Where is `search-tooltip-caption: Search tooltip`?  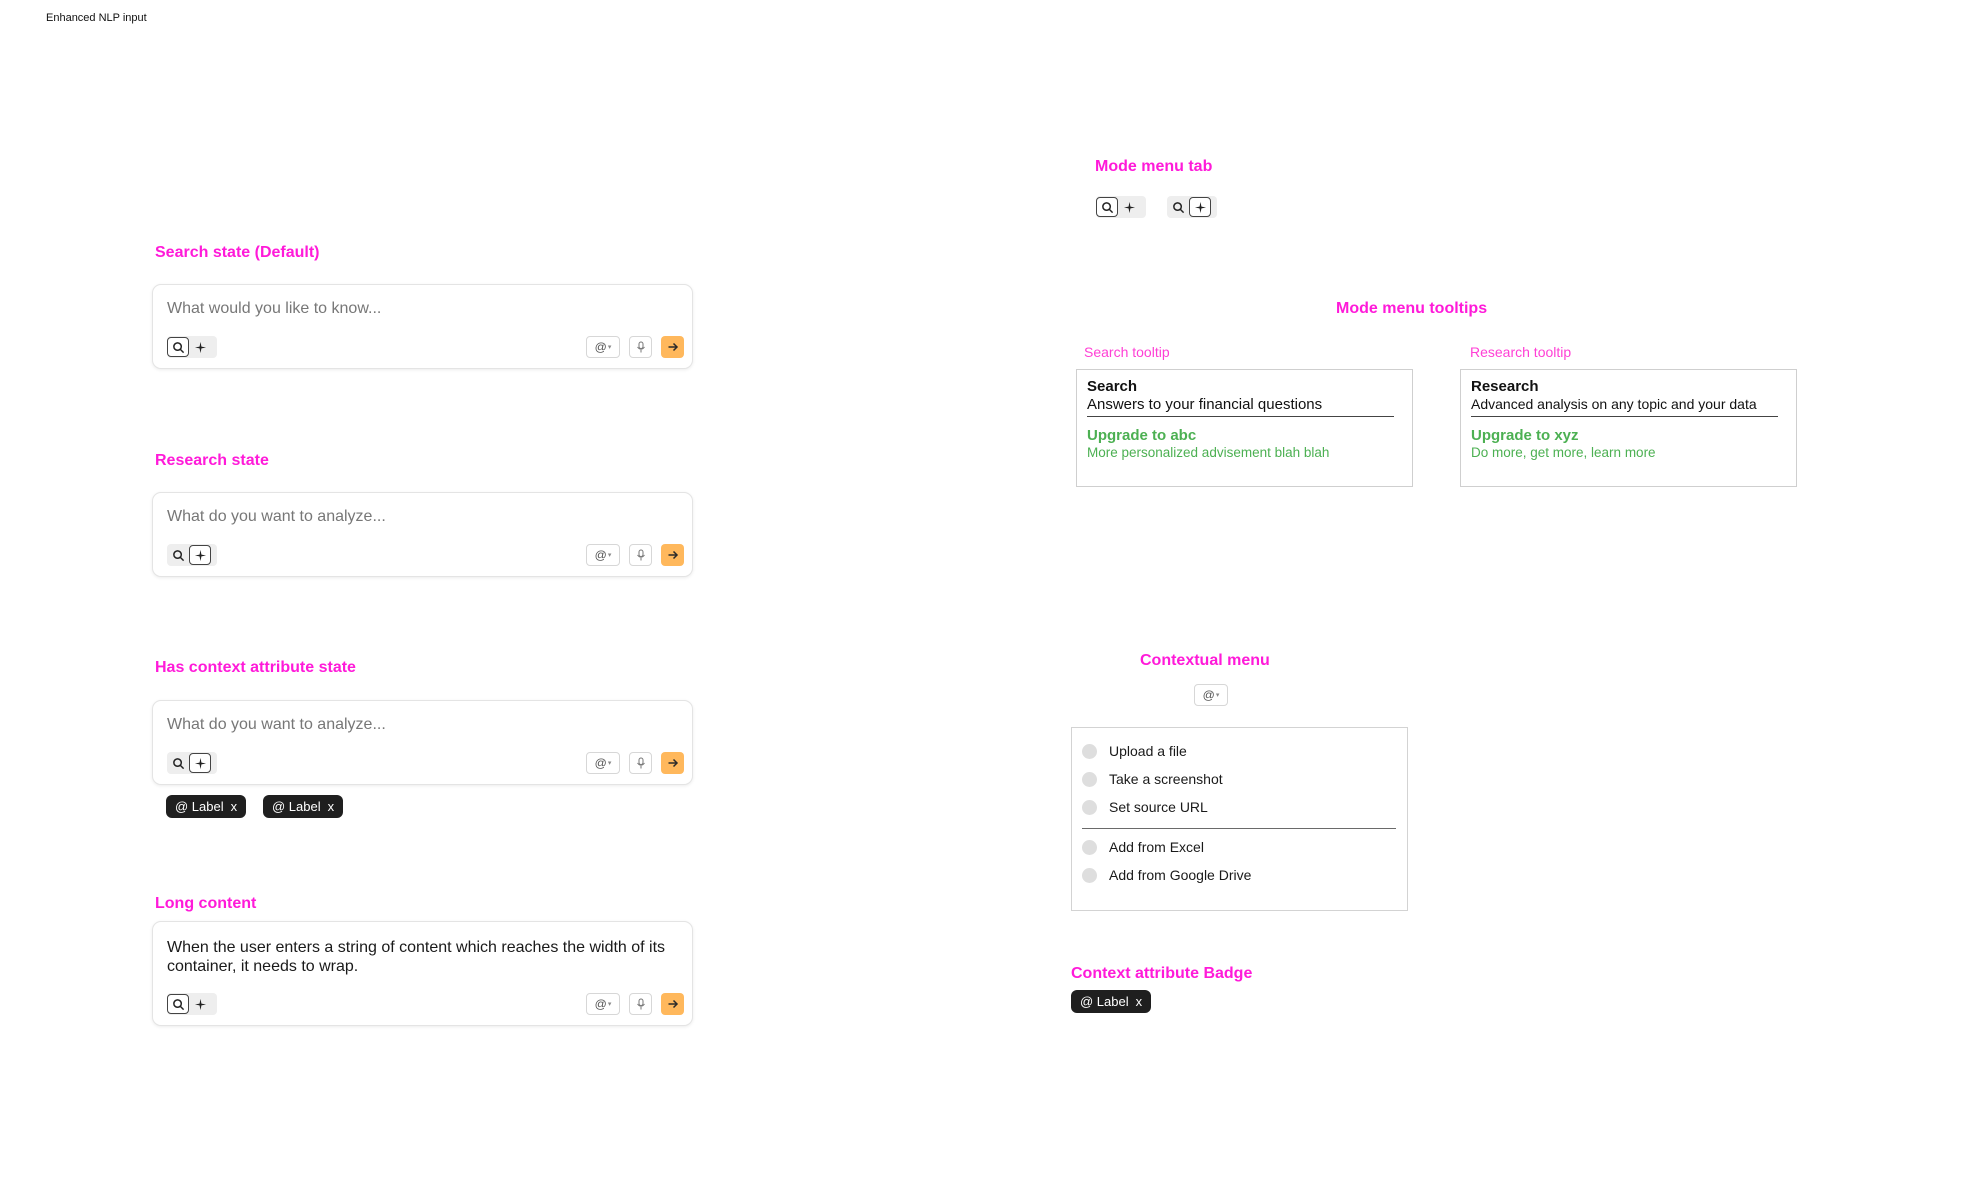 search-tooltip-caption: Search tooltip is located at coordinates (1127, 352).